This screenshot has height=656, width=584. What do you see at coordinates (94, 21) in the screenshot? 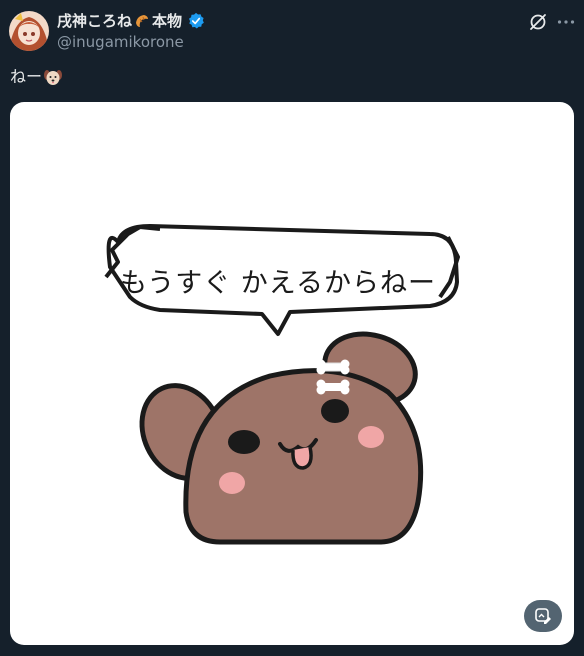
I see `display-name: 戌神ころね` at bounding box center [94, 21].